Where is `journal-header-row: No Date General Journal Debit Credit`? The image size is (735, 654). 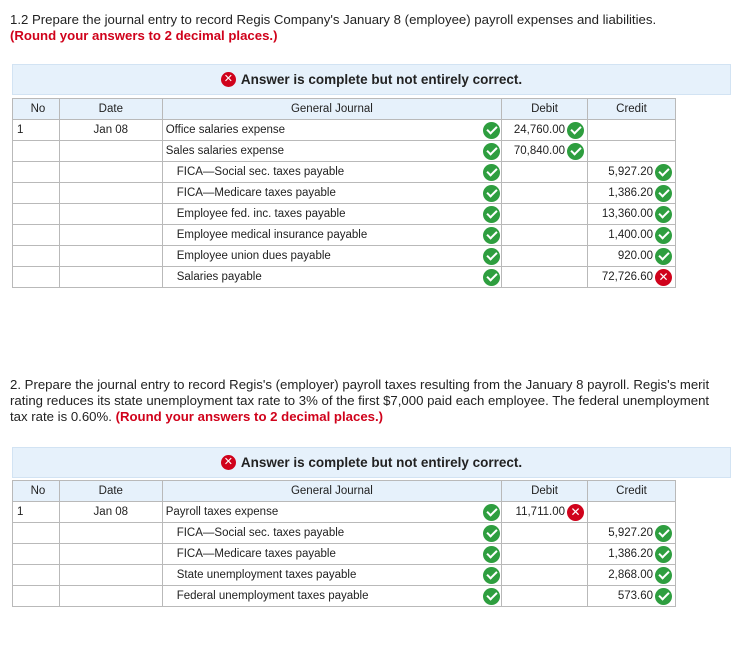 journal-header-row: No Date General Journal Debit Credit is located at coordinates (344, 491).